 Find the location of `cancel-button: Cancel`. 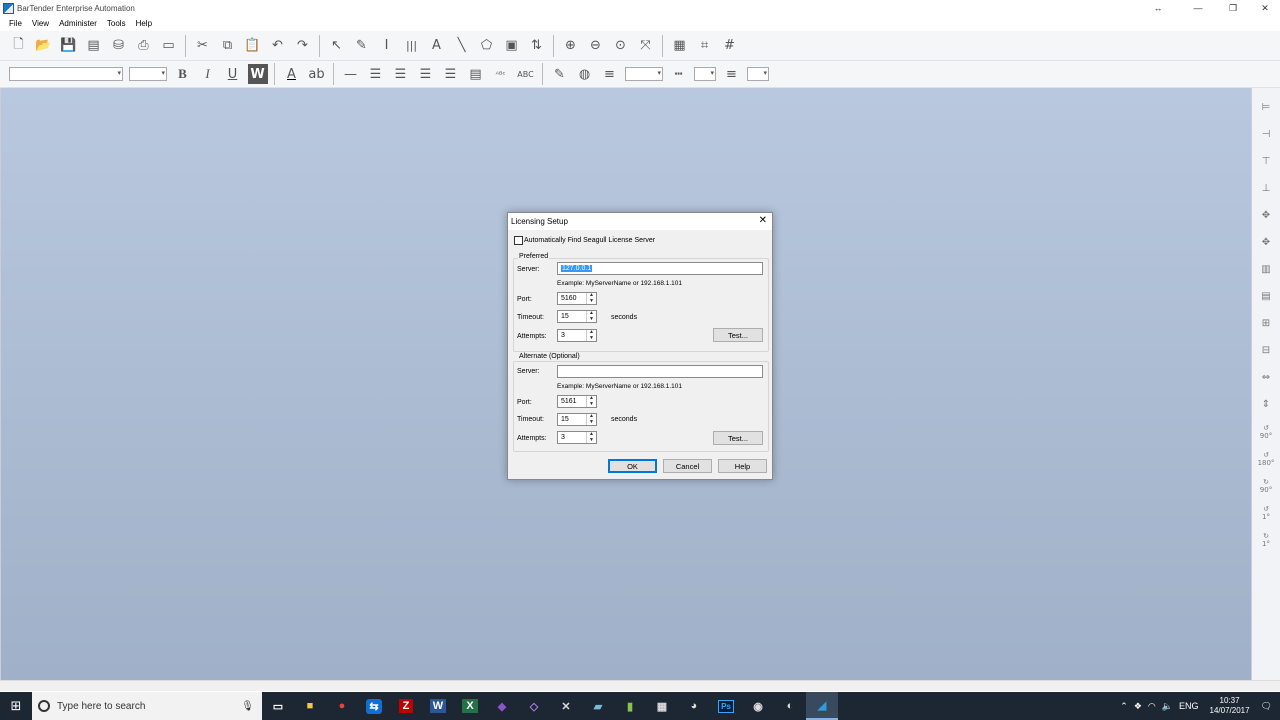

cancel-button: Cancel is located at coordinates (687, 466).